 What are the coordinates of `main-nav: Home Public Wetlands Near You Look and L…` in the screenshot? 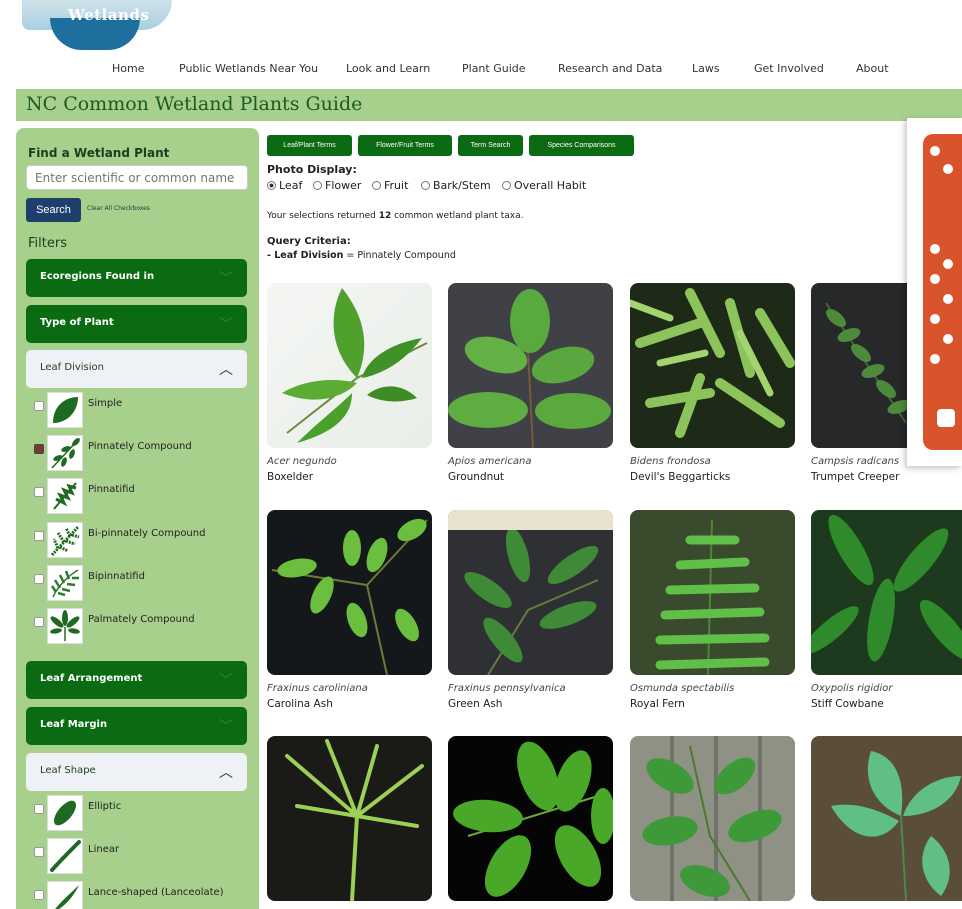 It's located at (455, 72).